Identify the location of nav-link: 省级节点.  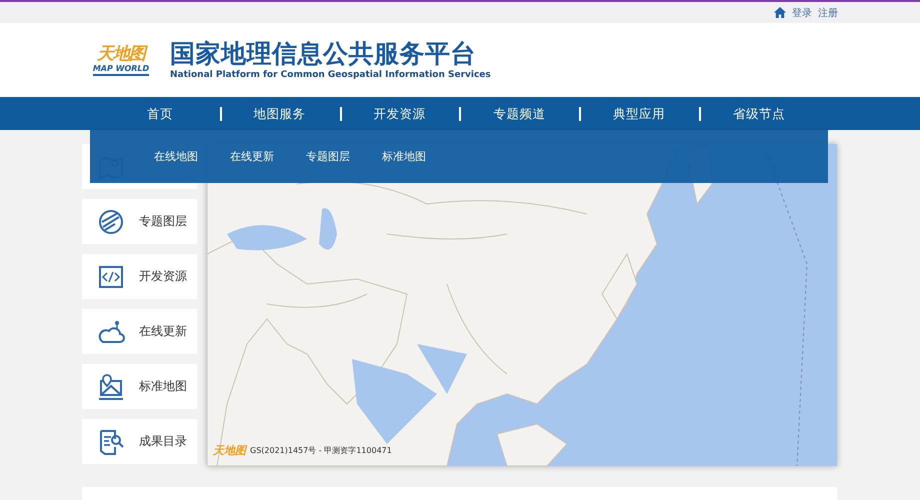
(759, 113).